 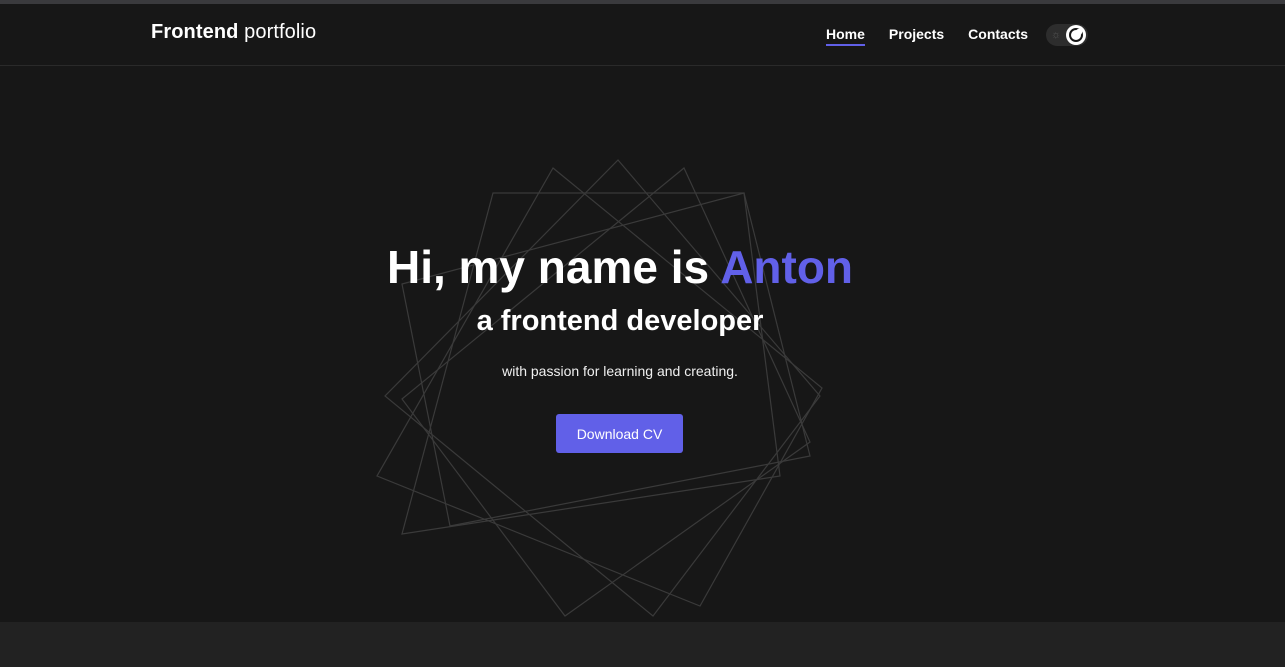 What do you see at coordinates (620, 371) in the screenshot?
I see `hero-description: with passion for learning and creating.` at bounding box center [620, 371].